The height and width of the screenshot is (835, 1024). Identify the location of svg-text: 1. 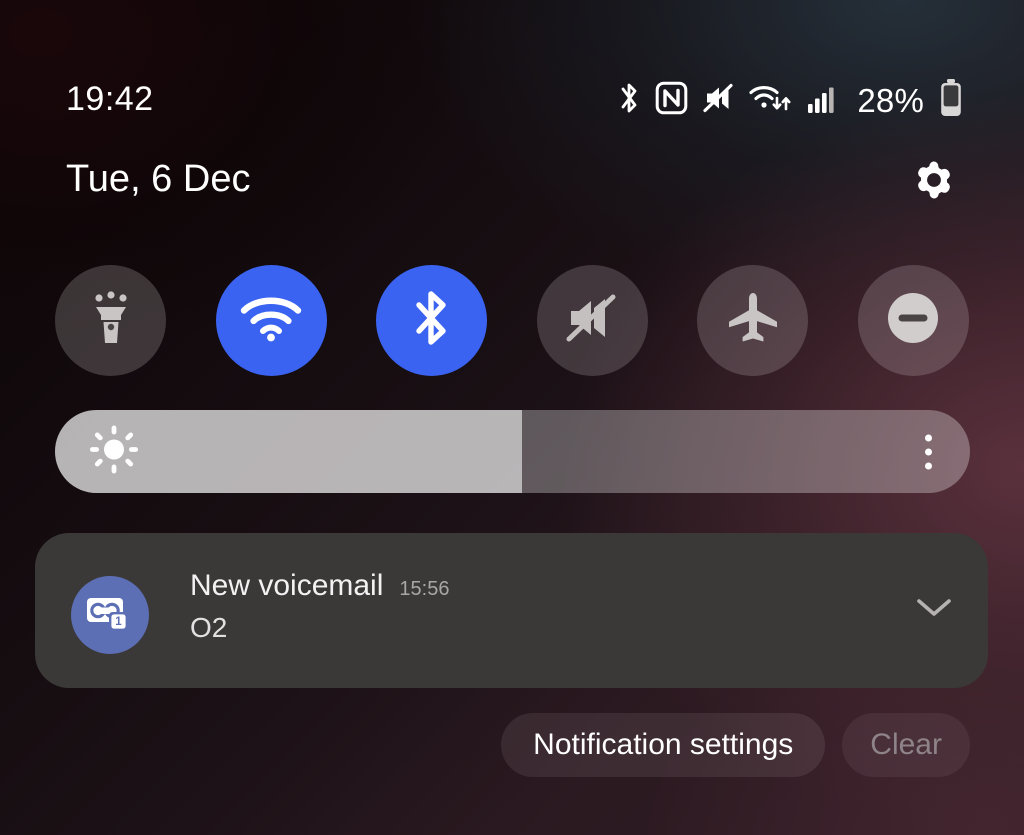
(118, 622).